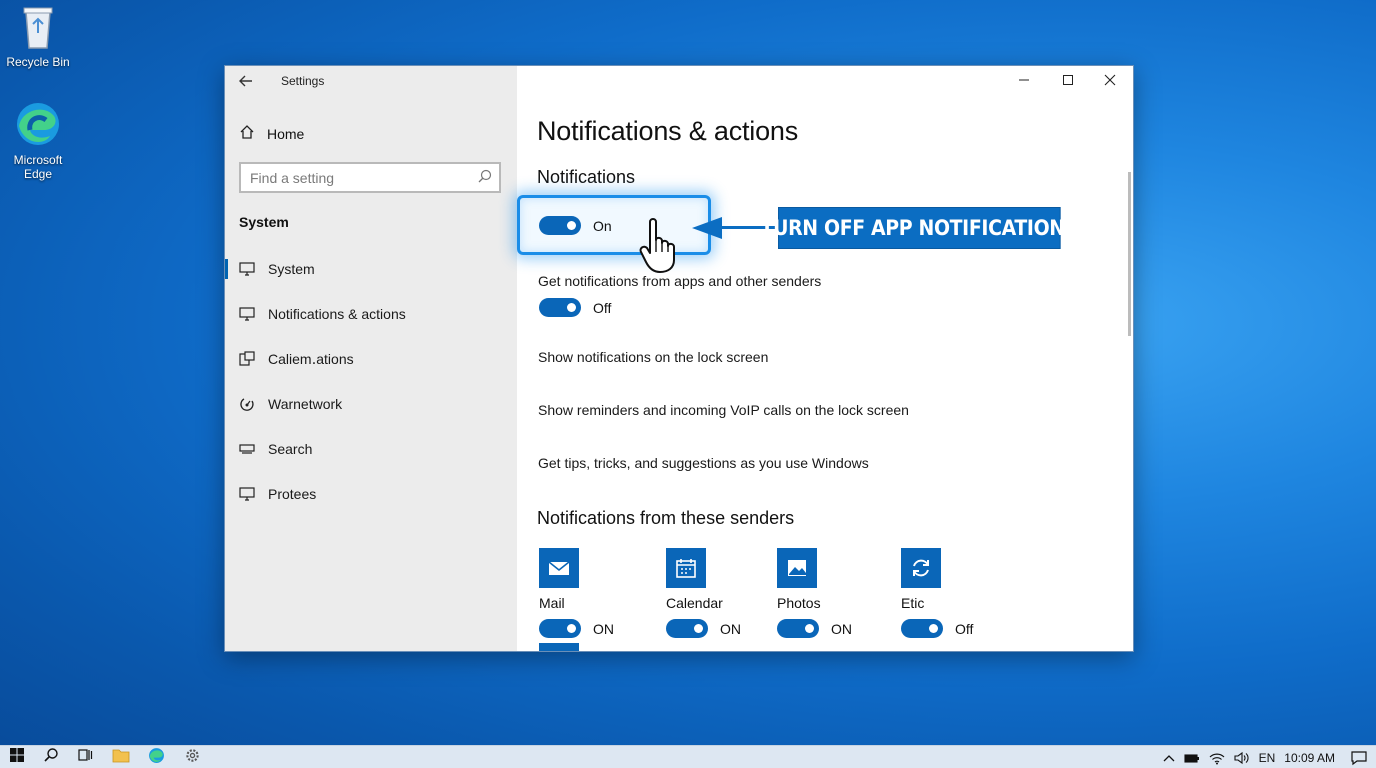 The image size is (1376, 768). What do you see at coordinates (370, 177) in the screenshot?
I see `settings-search-input: Find a setting` at bounding box center [370, 177].